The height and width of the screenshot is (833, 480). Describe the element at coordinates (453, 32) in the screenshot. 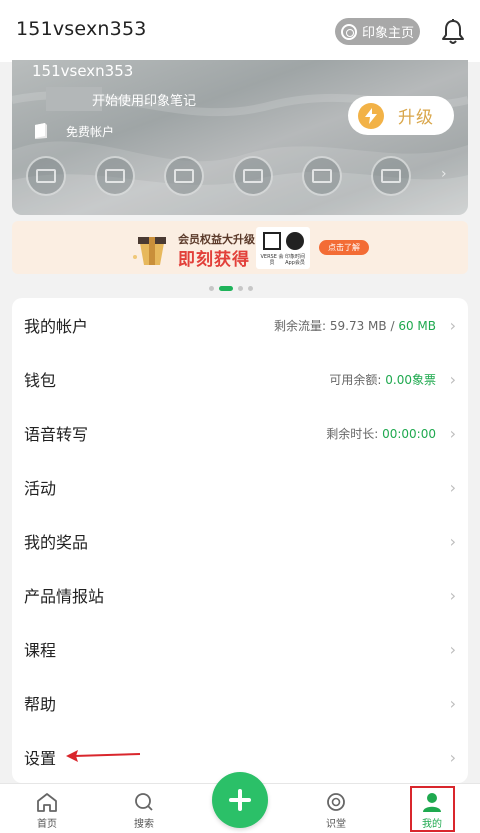

I see `bell-icon` at that location.